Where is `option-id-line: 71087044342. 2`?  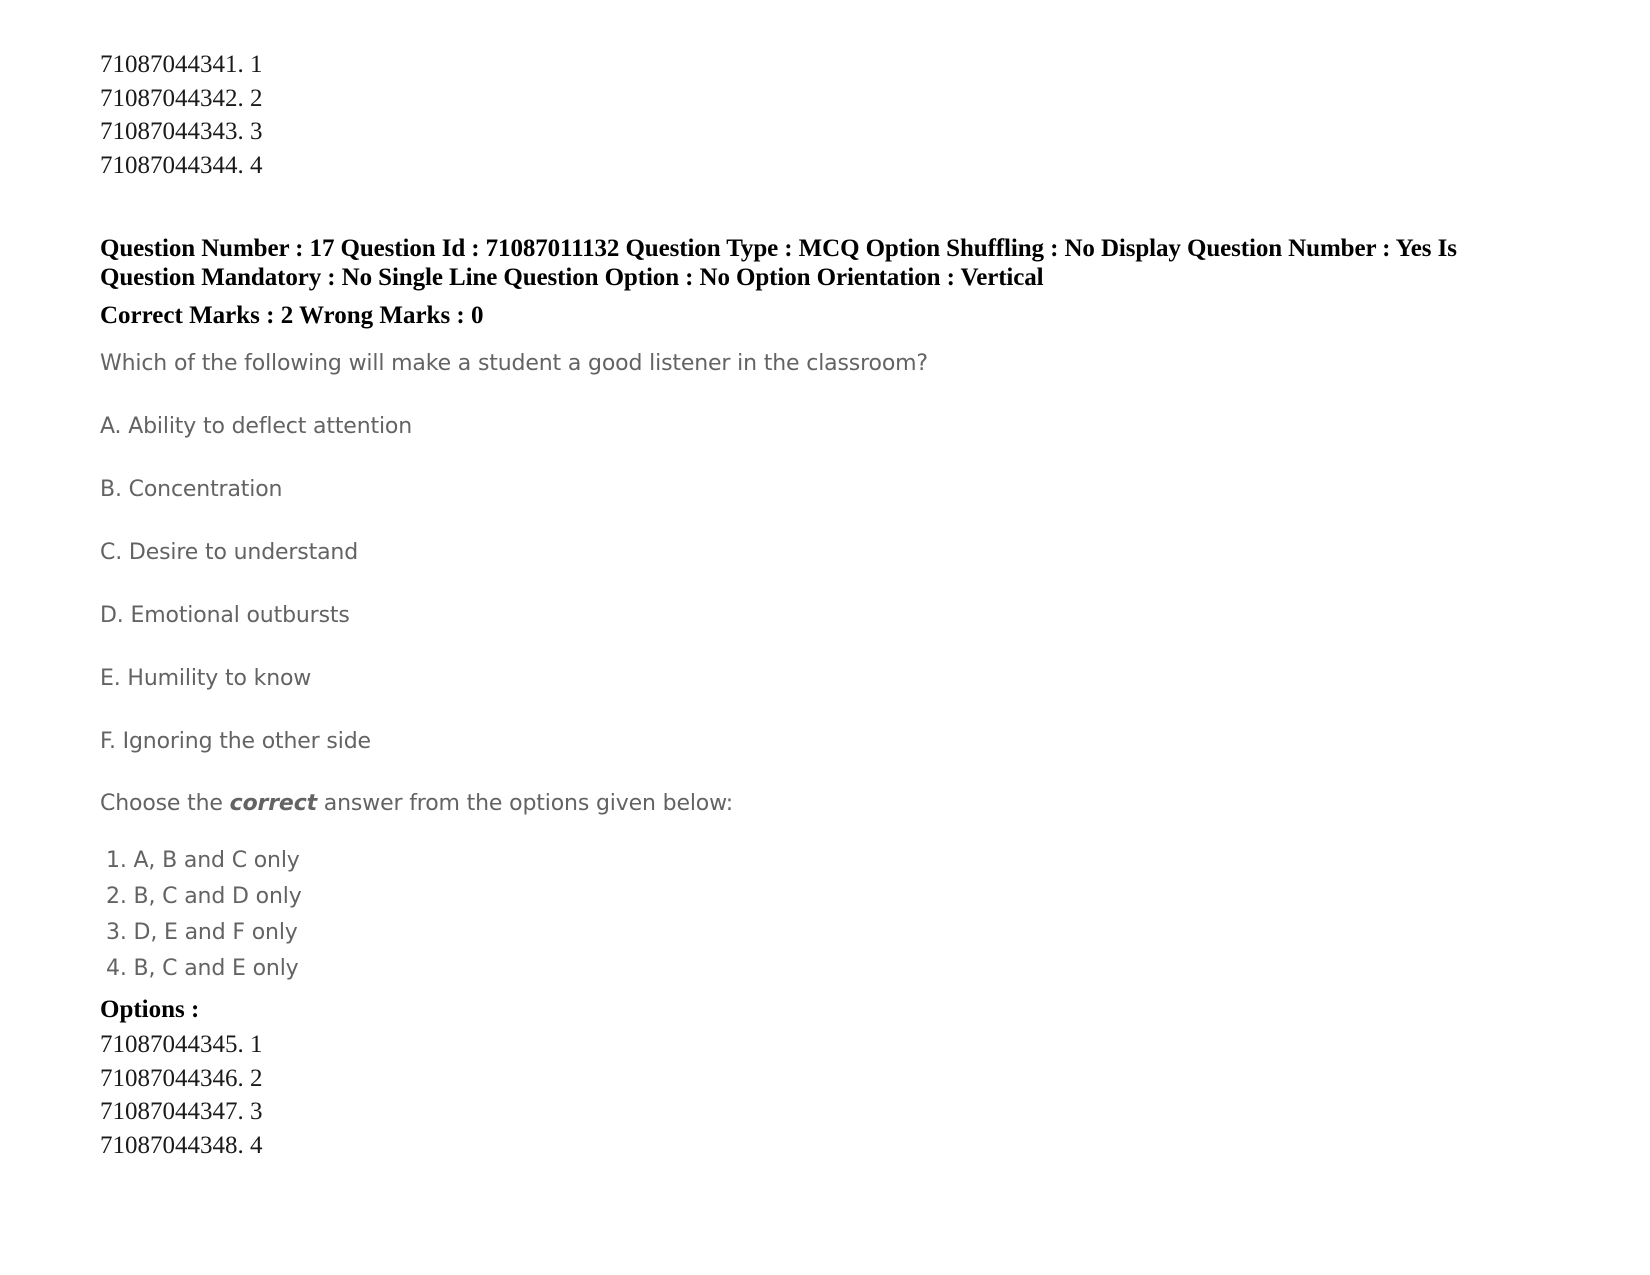
option-id-line: 71087044342. 2 is located at coordinates (181, 98).